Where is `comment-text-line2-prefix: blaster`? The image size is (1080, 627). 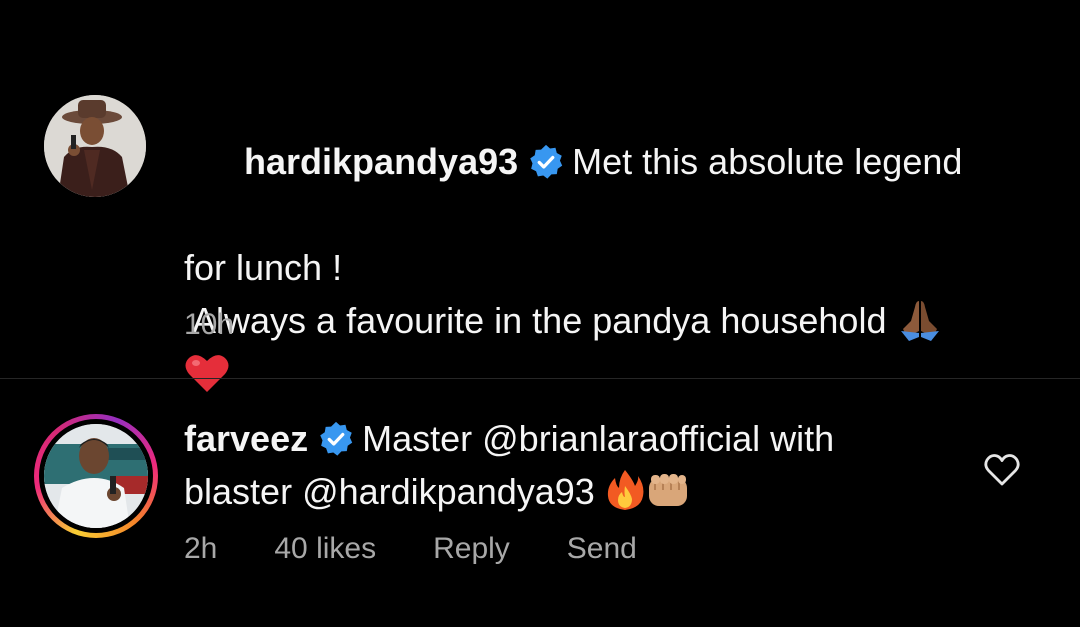 comment-text-line2-prefix: blaster is located at coordinates (243, 491).